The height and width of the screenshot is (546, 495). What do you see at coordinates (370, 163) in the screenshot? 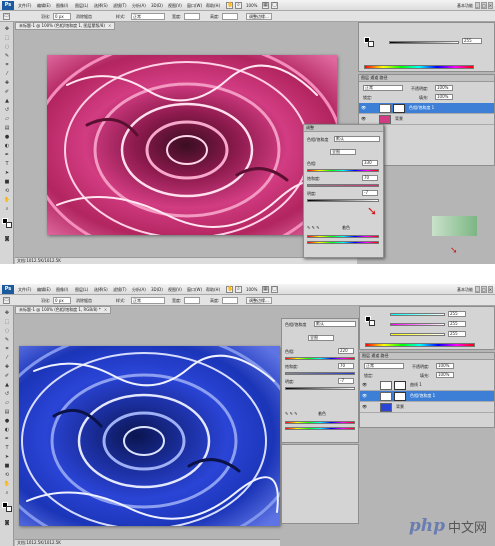
I see `hue-input: 330` at bounding box center [370, 163].